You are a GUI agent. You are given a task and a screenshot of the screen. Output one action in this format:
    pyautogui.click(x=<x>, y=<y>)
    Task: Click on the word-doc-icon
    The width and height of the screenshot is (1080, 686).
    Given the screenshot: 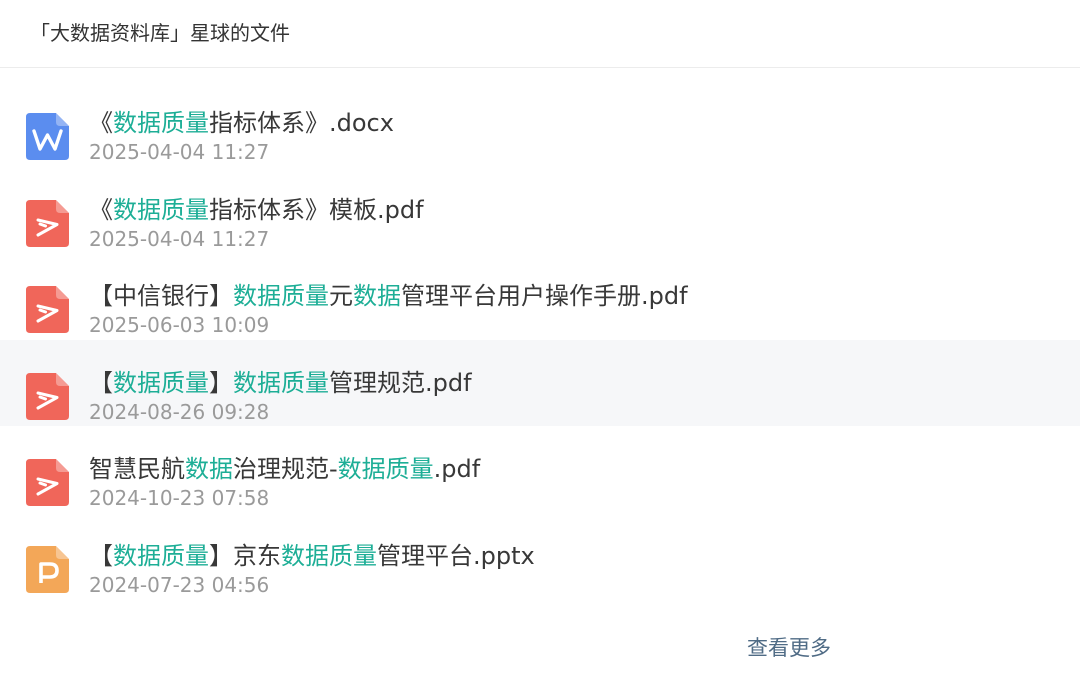 What is the action you would take?
    pyautogui.click(x=47, y=136)
    